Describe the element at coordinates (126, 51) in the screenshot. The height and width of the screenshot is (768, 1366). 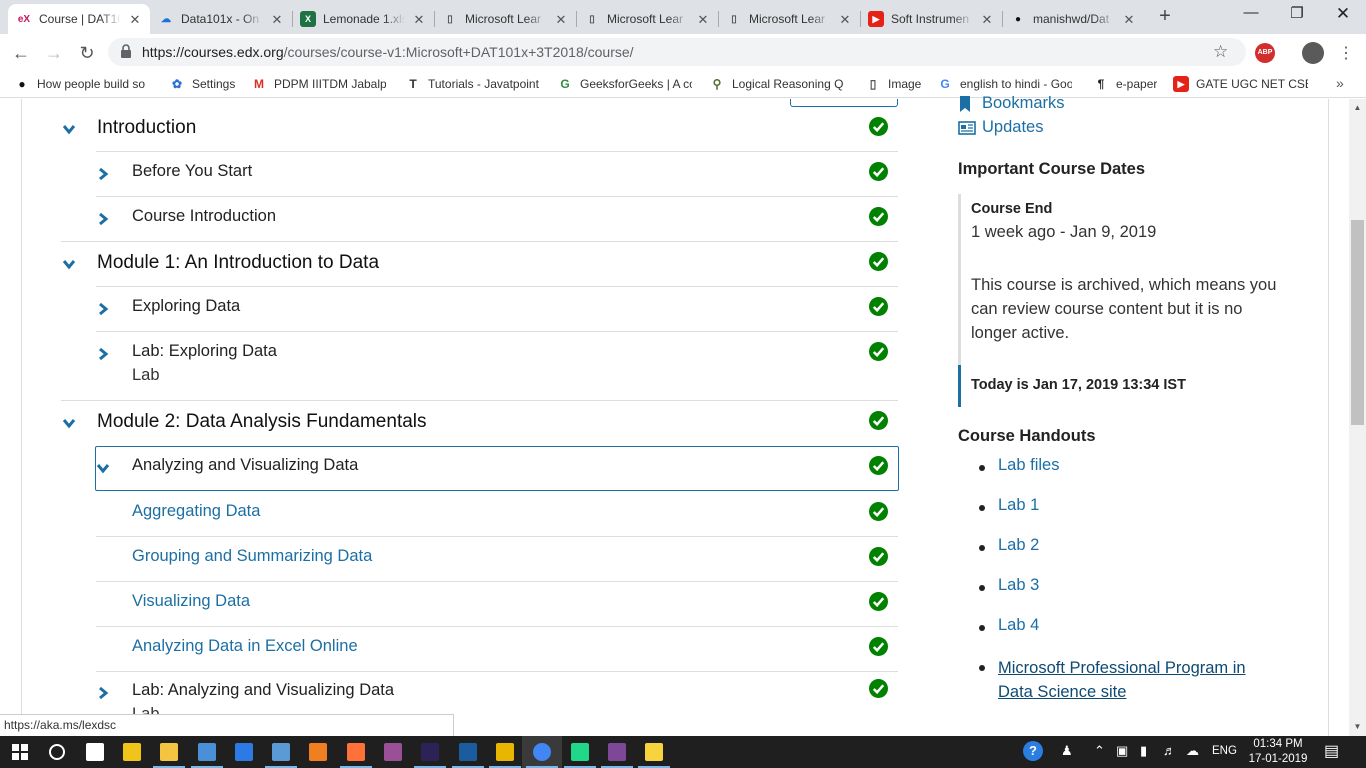
I see `lock-icon` at that location.